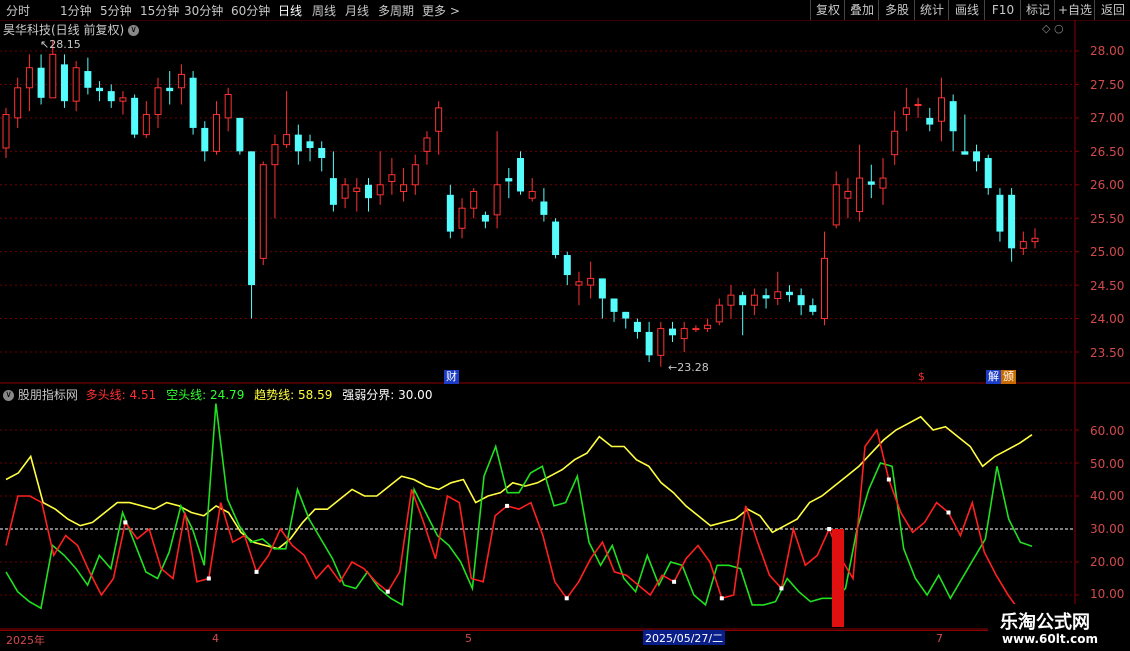 This screenshot has width=1130, height=651. I want to click on trend-line-value: 58.59, so click(315, 395).